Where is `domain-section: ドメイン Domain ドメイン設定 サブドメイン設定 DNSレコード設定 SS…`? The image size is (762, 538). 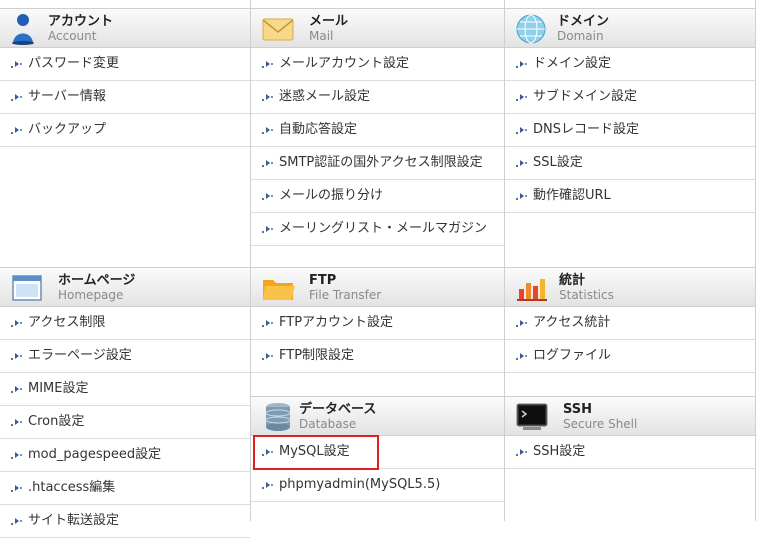
domain-section: ドメイン Domain ドメイン設定 サブドメイン設定 DNSレコード設定 SS… is located at coordinates (630, 110).